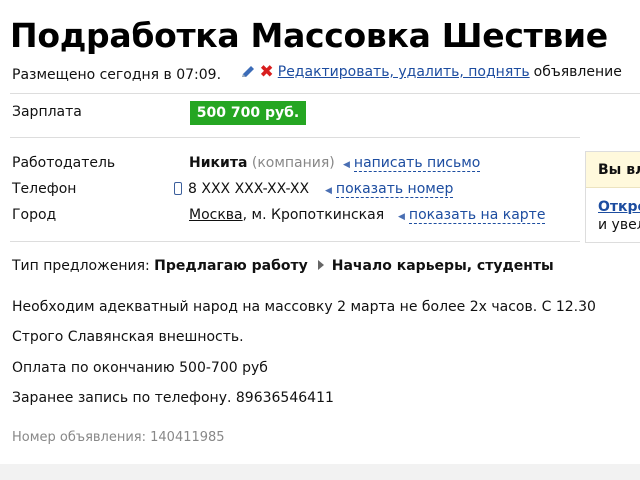 The height and width of the screenshot is (480, 640). What do you see at coordinates (442, 266) in the screenshot?
I see `offer-category: Начало карьеры, студенты` at bounding box center [442, 266].